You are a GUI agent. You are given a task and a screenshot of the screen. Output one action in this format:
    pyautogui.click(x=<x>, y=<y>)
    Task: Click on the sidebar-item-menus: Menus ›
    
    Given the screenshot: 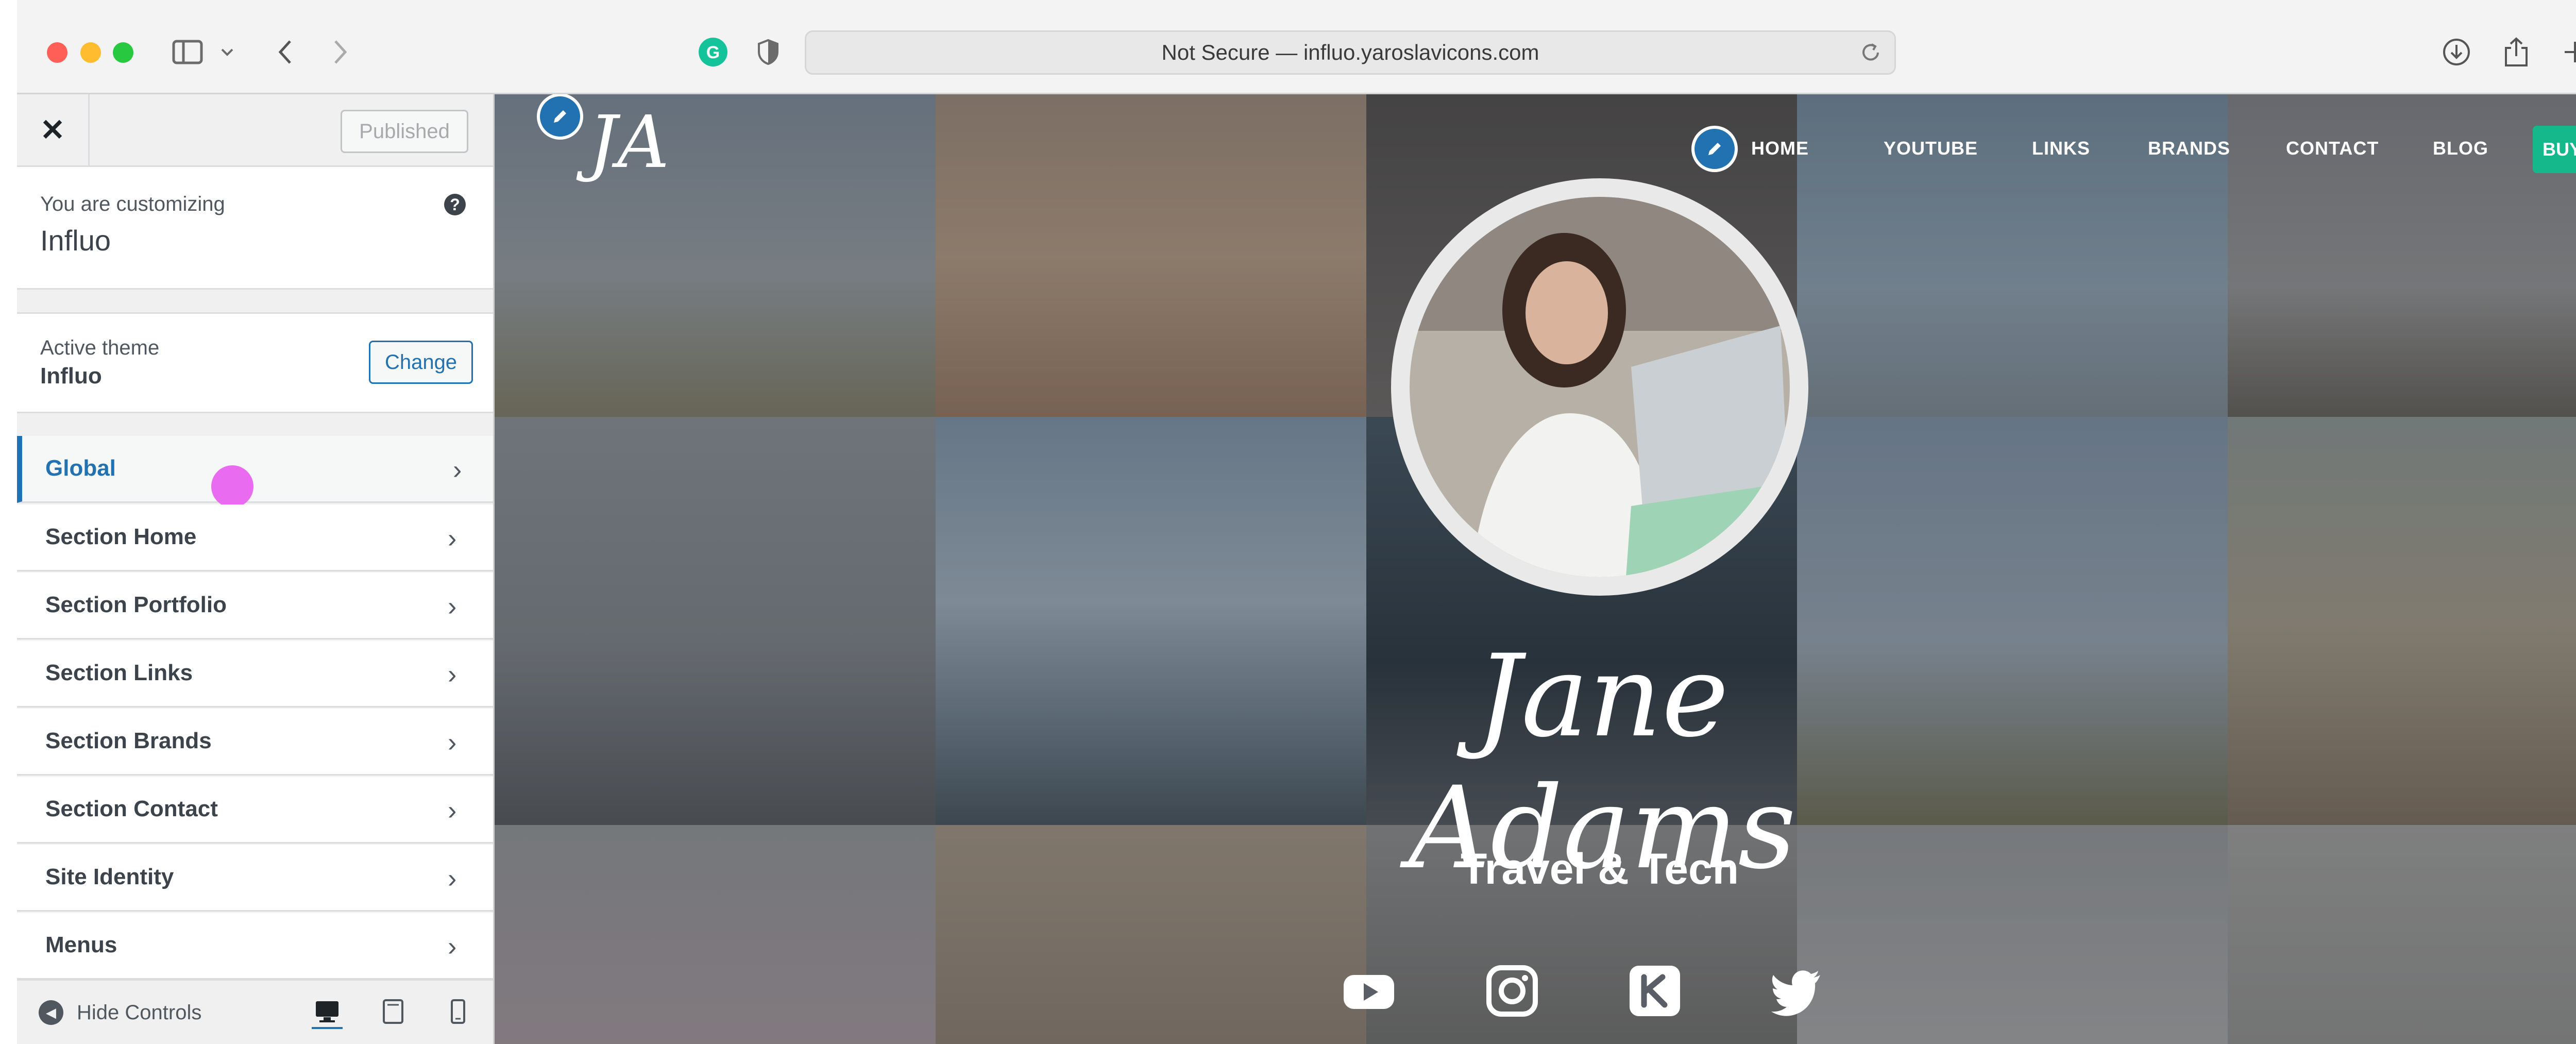 What is the action you would take?
    pyautogui.click(x=255, y=946)
    